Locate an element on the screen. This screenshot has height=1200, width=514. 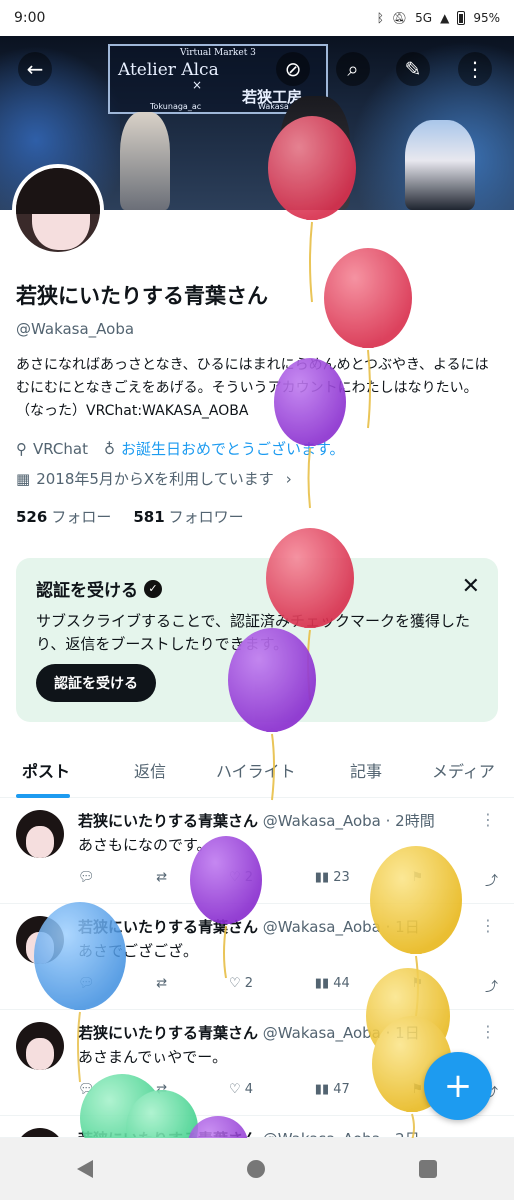
views-button: ▮▮ 44 is located at coordinates (332, 985).